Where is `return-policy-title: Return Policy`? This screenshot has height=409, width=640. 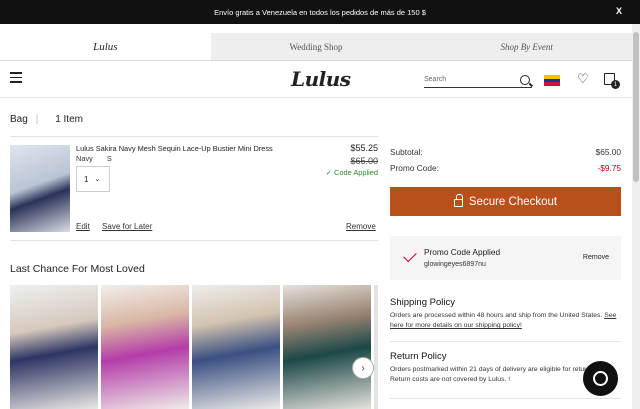 return-policy-title: Return Policy is located at coordinates (418, 356).